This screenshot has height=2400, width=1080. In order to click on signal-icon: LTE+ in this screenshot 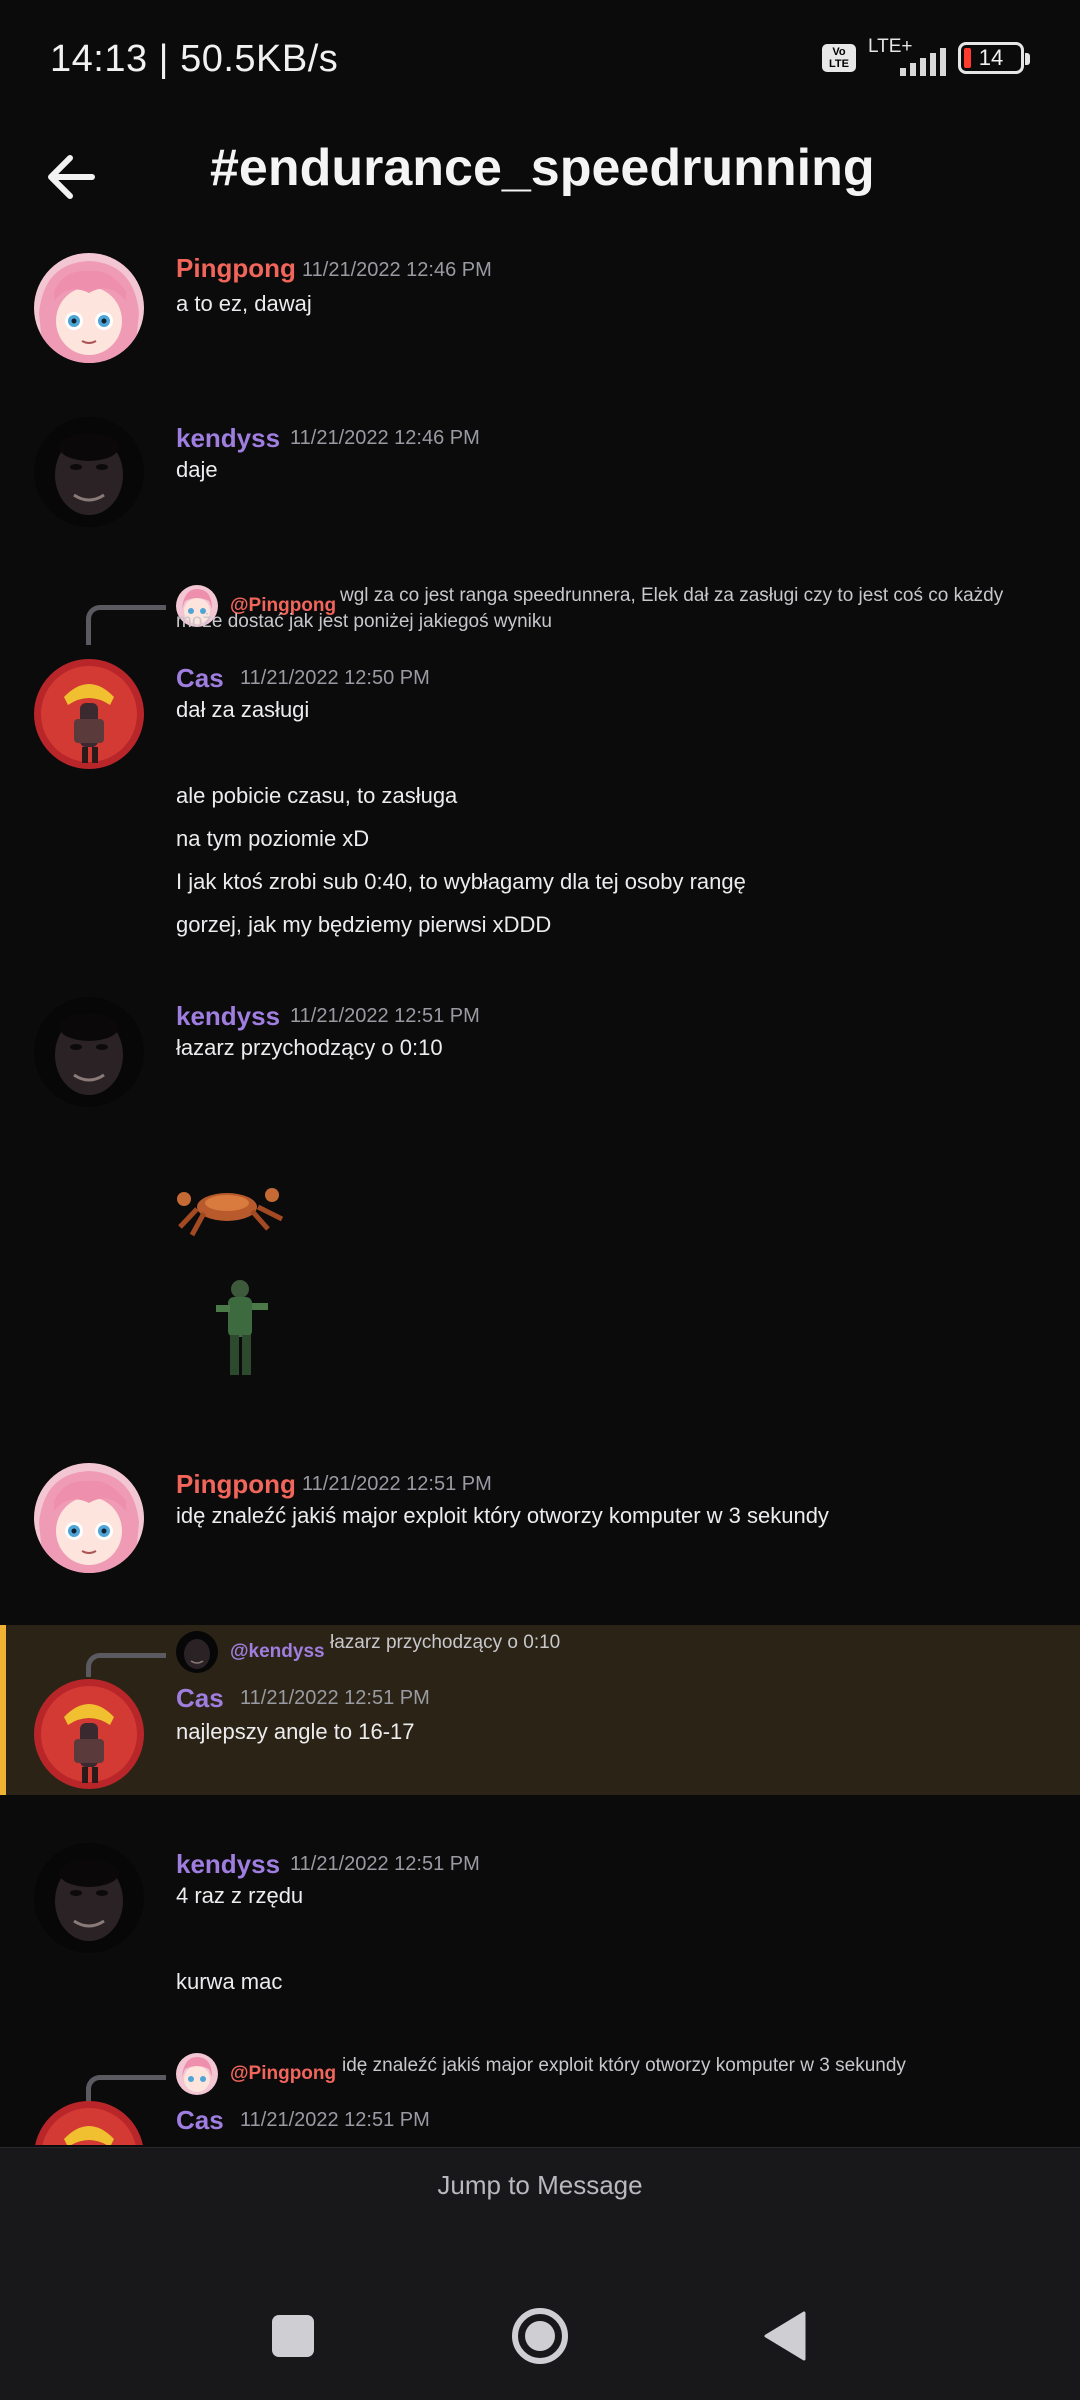, I will do `click(907, 56)`.